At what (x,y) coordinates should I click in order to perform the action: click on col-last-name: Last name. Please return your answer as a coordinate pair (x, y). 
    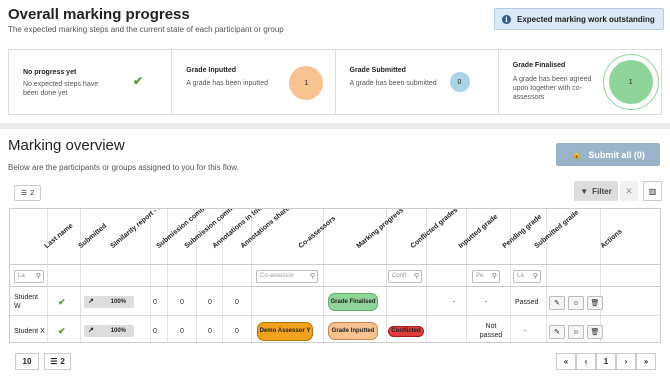
    Looking at the image, I should click on (59, 236).